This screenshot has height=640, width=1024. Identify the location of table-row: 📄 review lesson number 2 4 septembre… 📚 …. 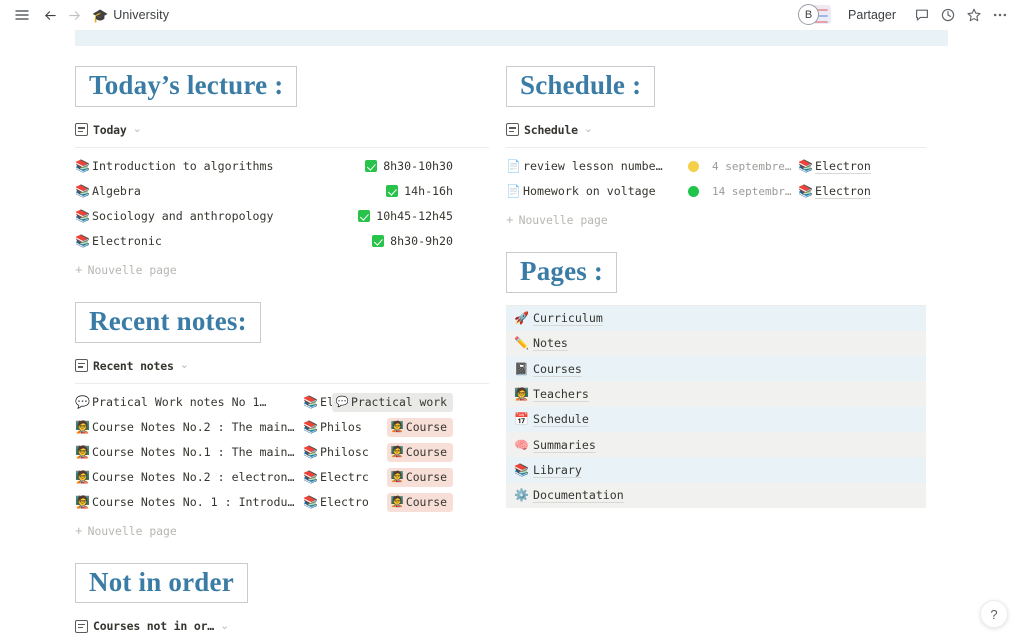
(765, 166).